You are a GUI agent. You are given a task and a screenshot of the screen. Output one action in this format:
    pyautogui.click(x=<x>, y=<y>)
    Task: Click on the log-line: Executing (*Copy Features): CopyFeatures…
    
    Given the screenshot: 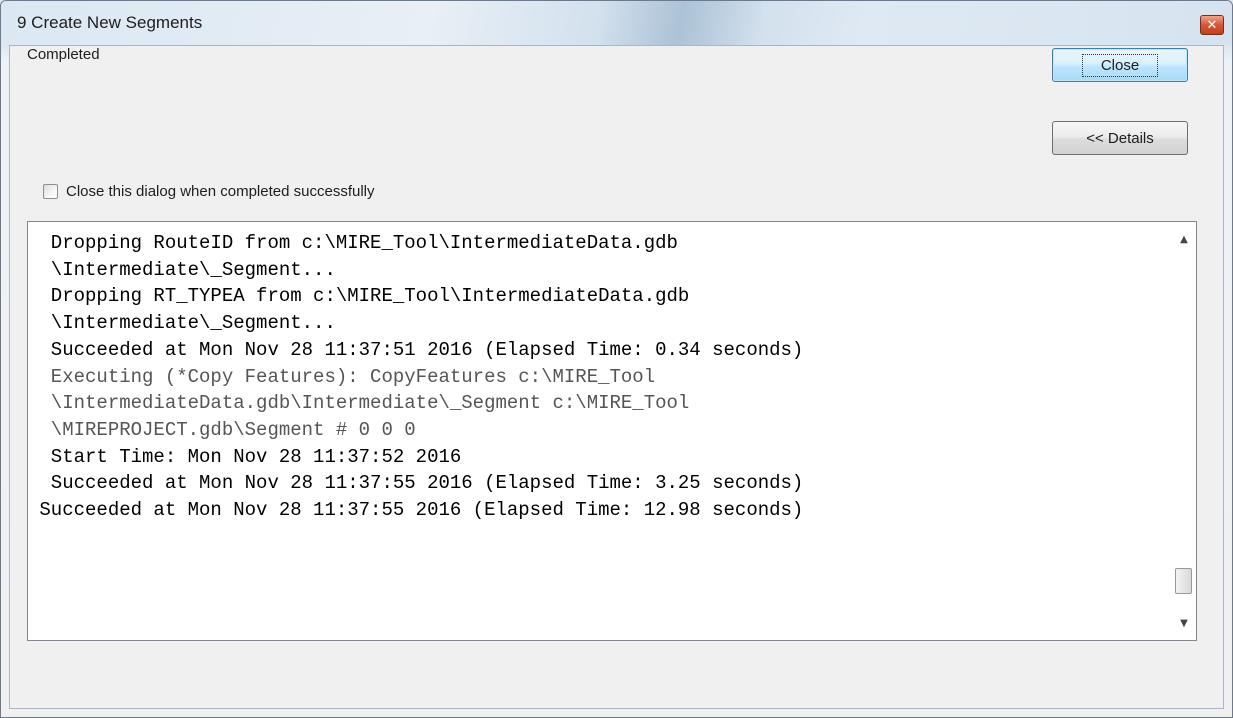 What is the action you would take?
    pyautogui.click(x=342, y=376)
    